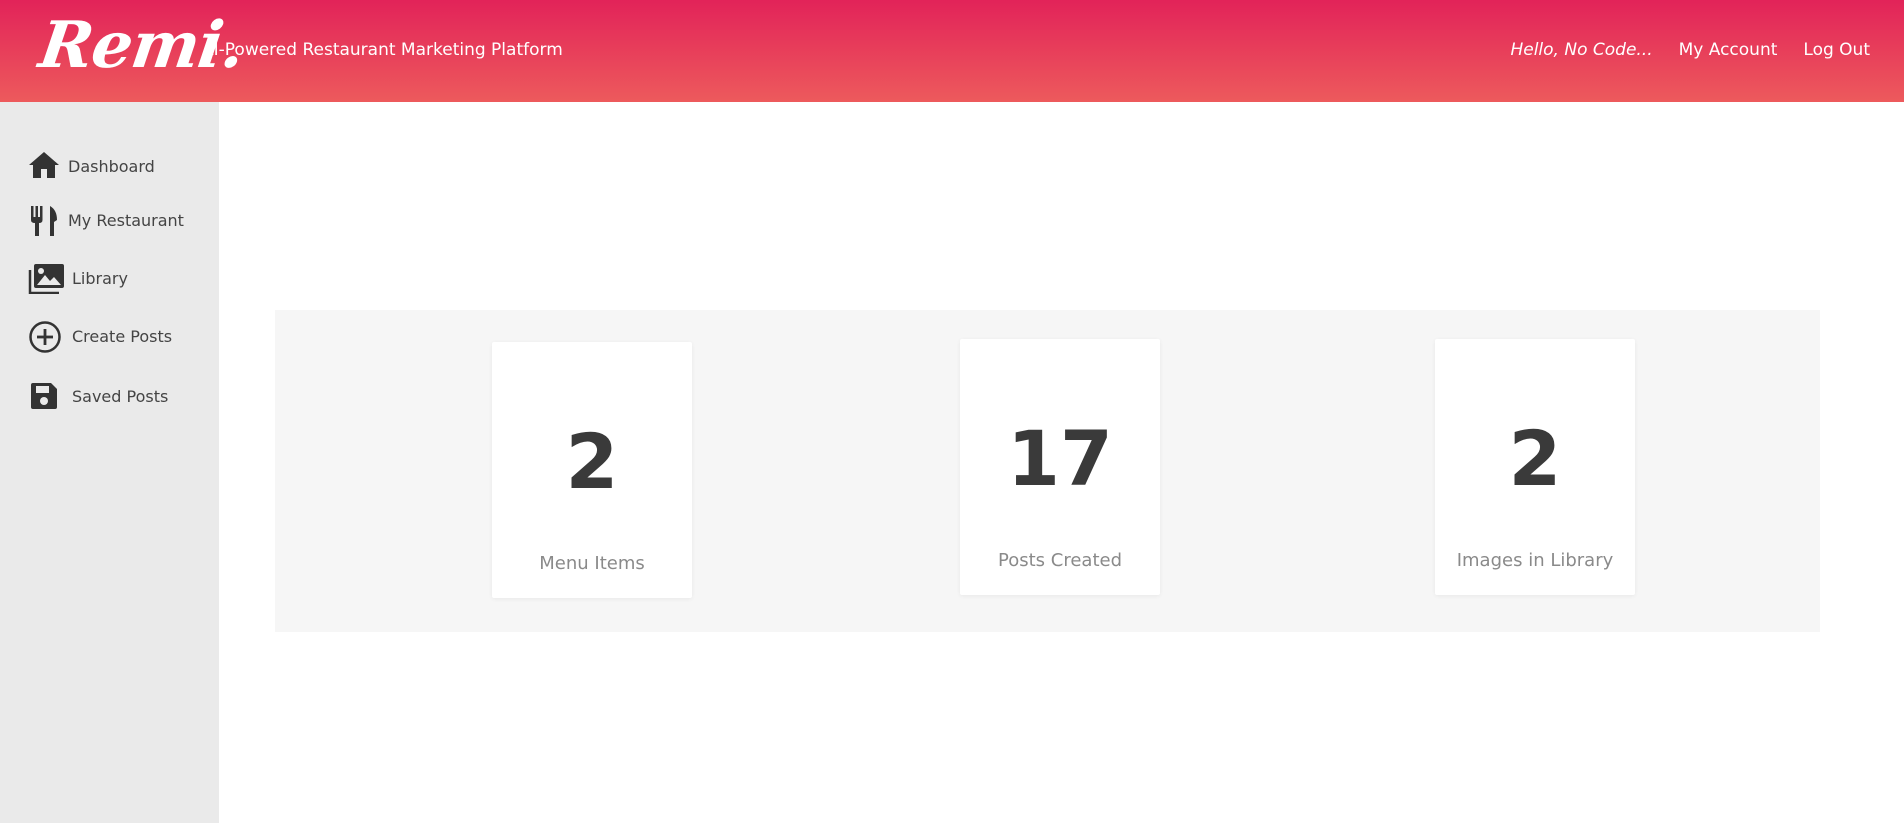 The height and width of the screenshot is (823, 1904). I want to click on sidebar-item-label: Saved Posts, so click(120, 396).